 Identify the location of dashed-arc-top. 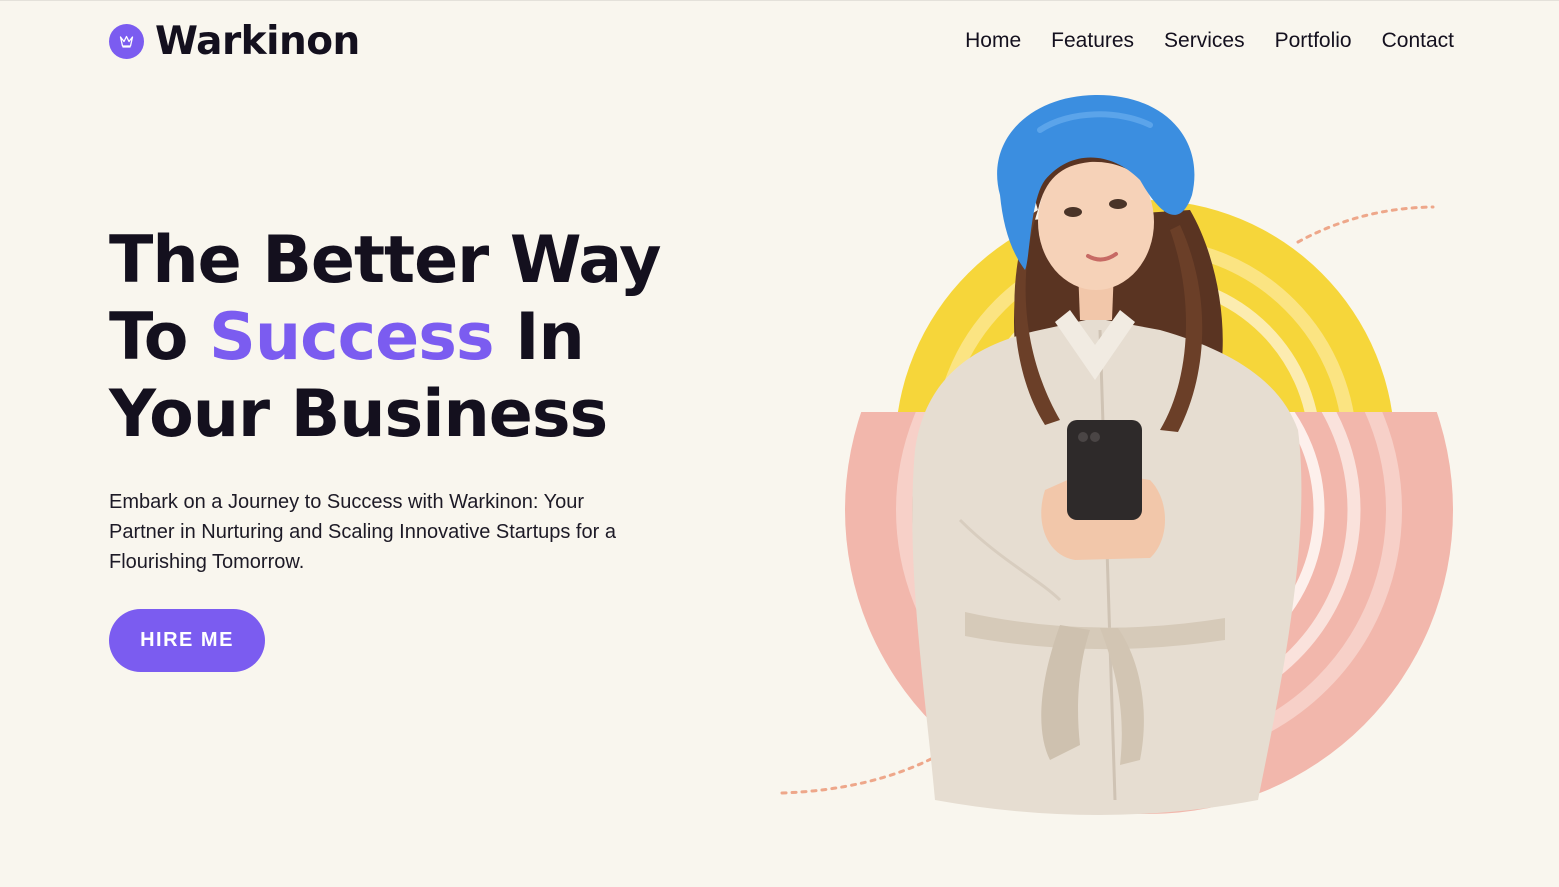
(1365, 224).